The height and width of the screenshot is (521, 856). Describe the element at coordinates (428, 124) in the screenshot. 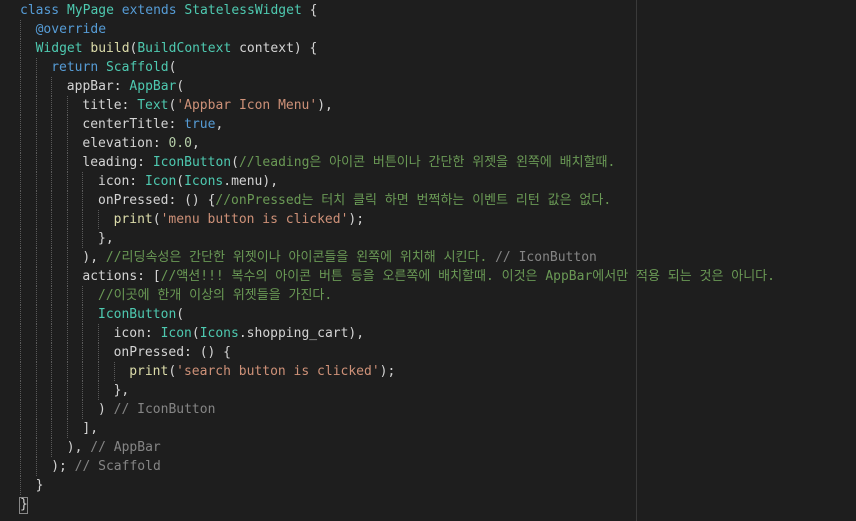

I see `code-line: centerTitle: true,` at that location.